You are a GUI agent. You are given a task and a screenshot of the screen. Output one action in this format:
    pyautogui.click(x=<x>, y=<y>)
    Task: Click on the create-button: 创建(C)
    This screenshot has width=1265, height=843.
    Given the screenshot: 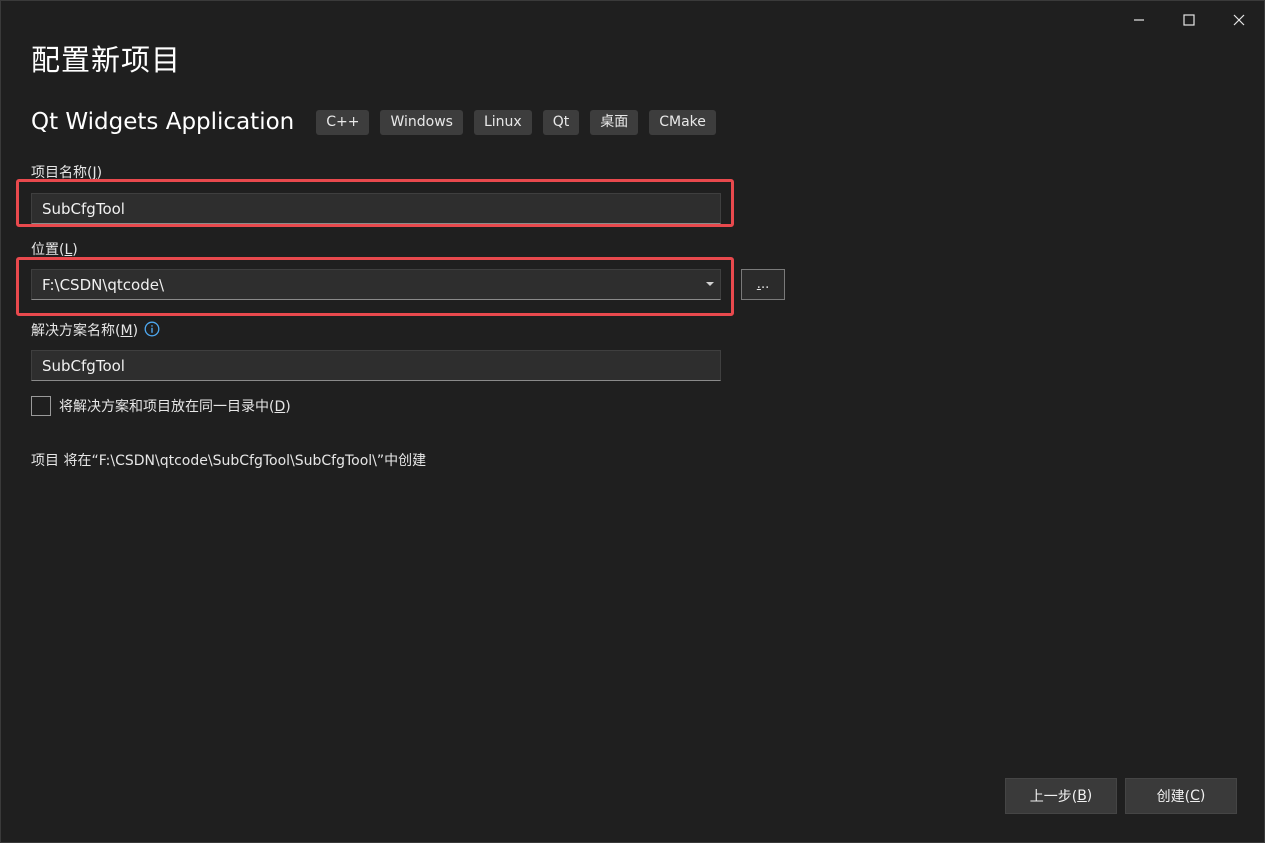 What is the action you would take?
    pyautogui.click(x=1181, y=796)
    